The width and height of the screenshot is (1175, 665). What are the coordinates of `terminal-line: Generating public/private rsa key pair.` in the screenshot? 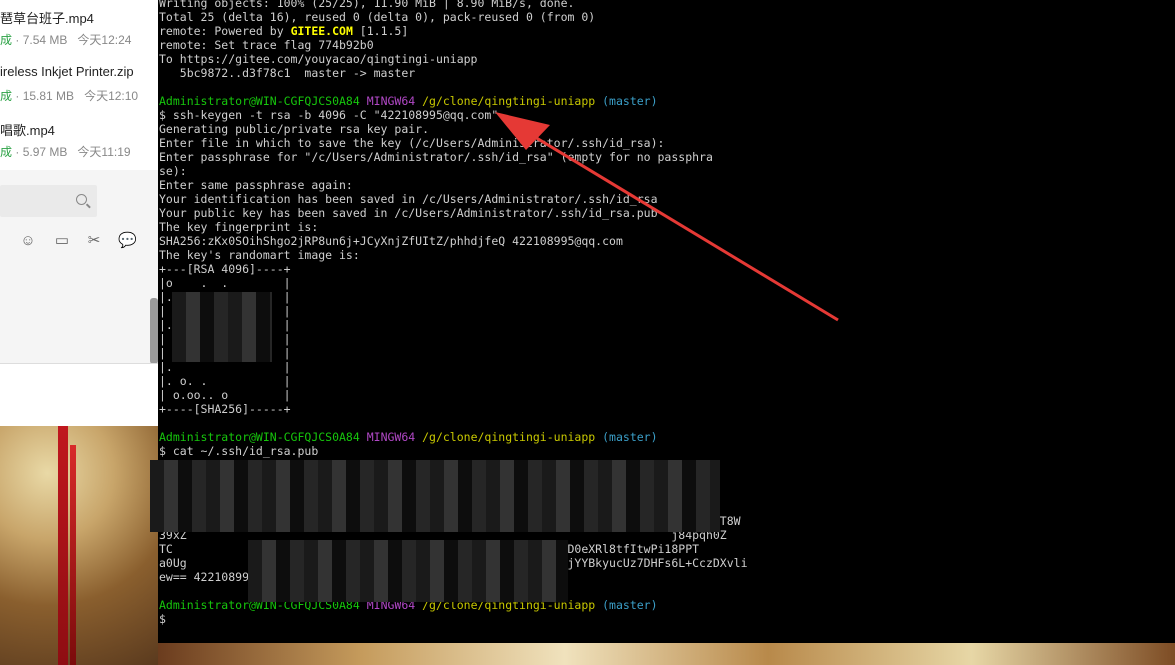 It's located at (460, 129).